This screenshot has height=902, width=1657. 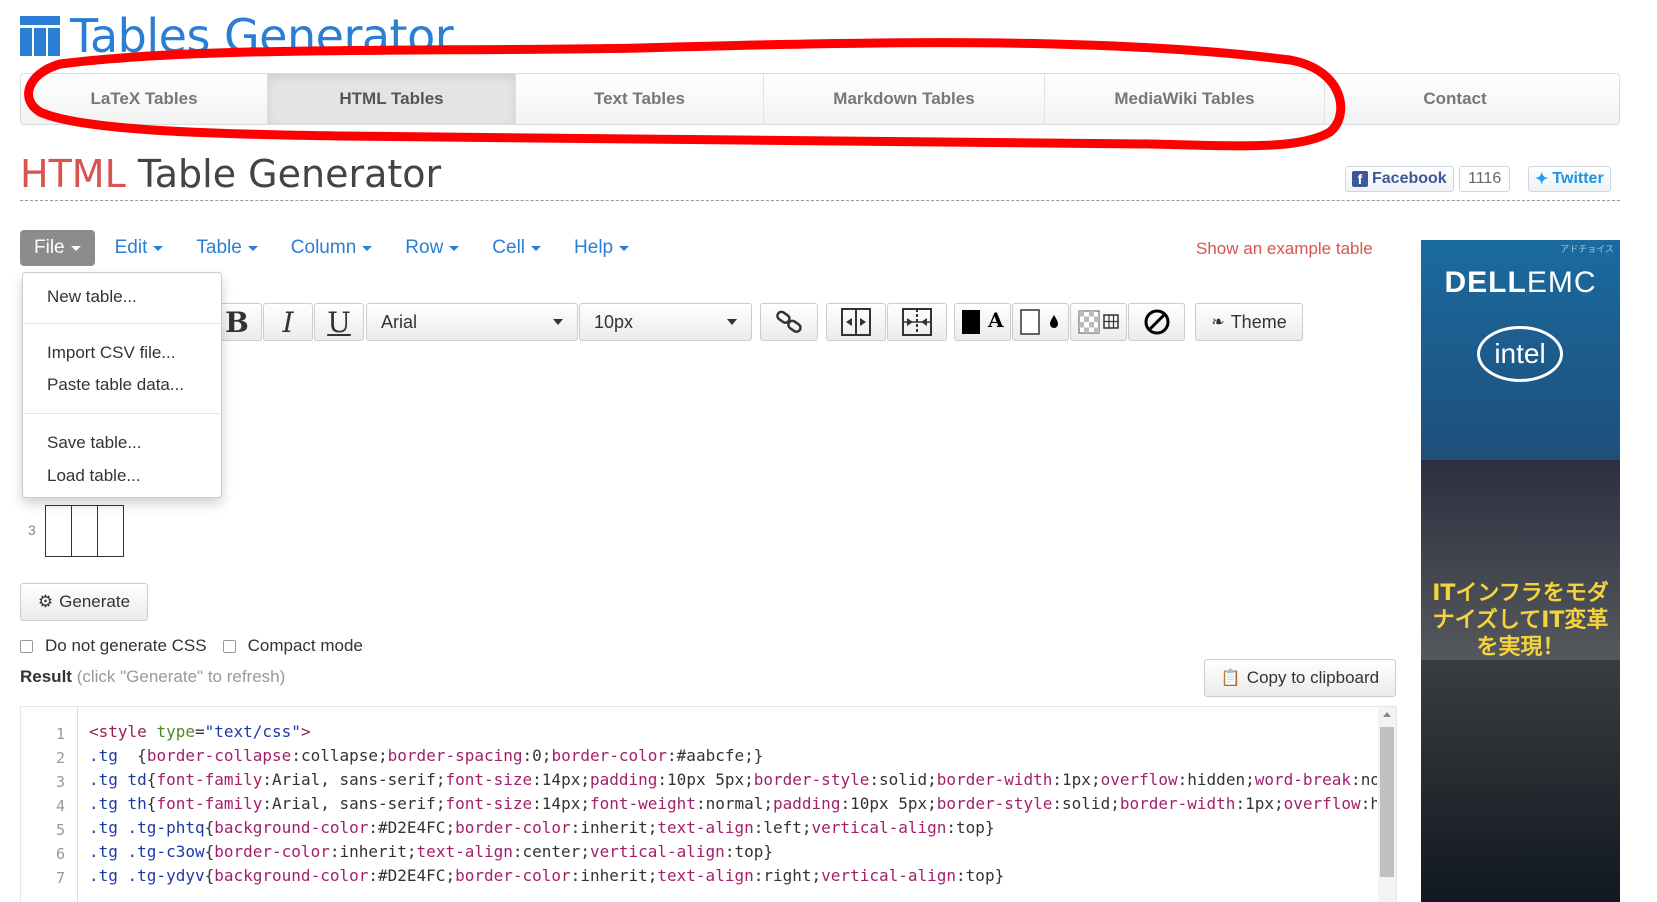 I want to click on scrollbar-thumb, so click(x=1387, y=802).